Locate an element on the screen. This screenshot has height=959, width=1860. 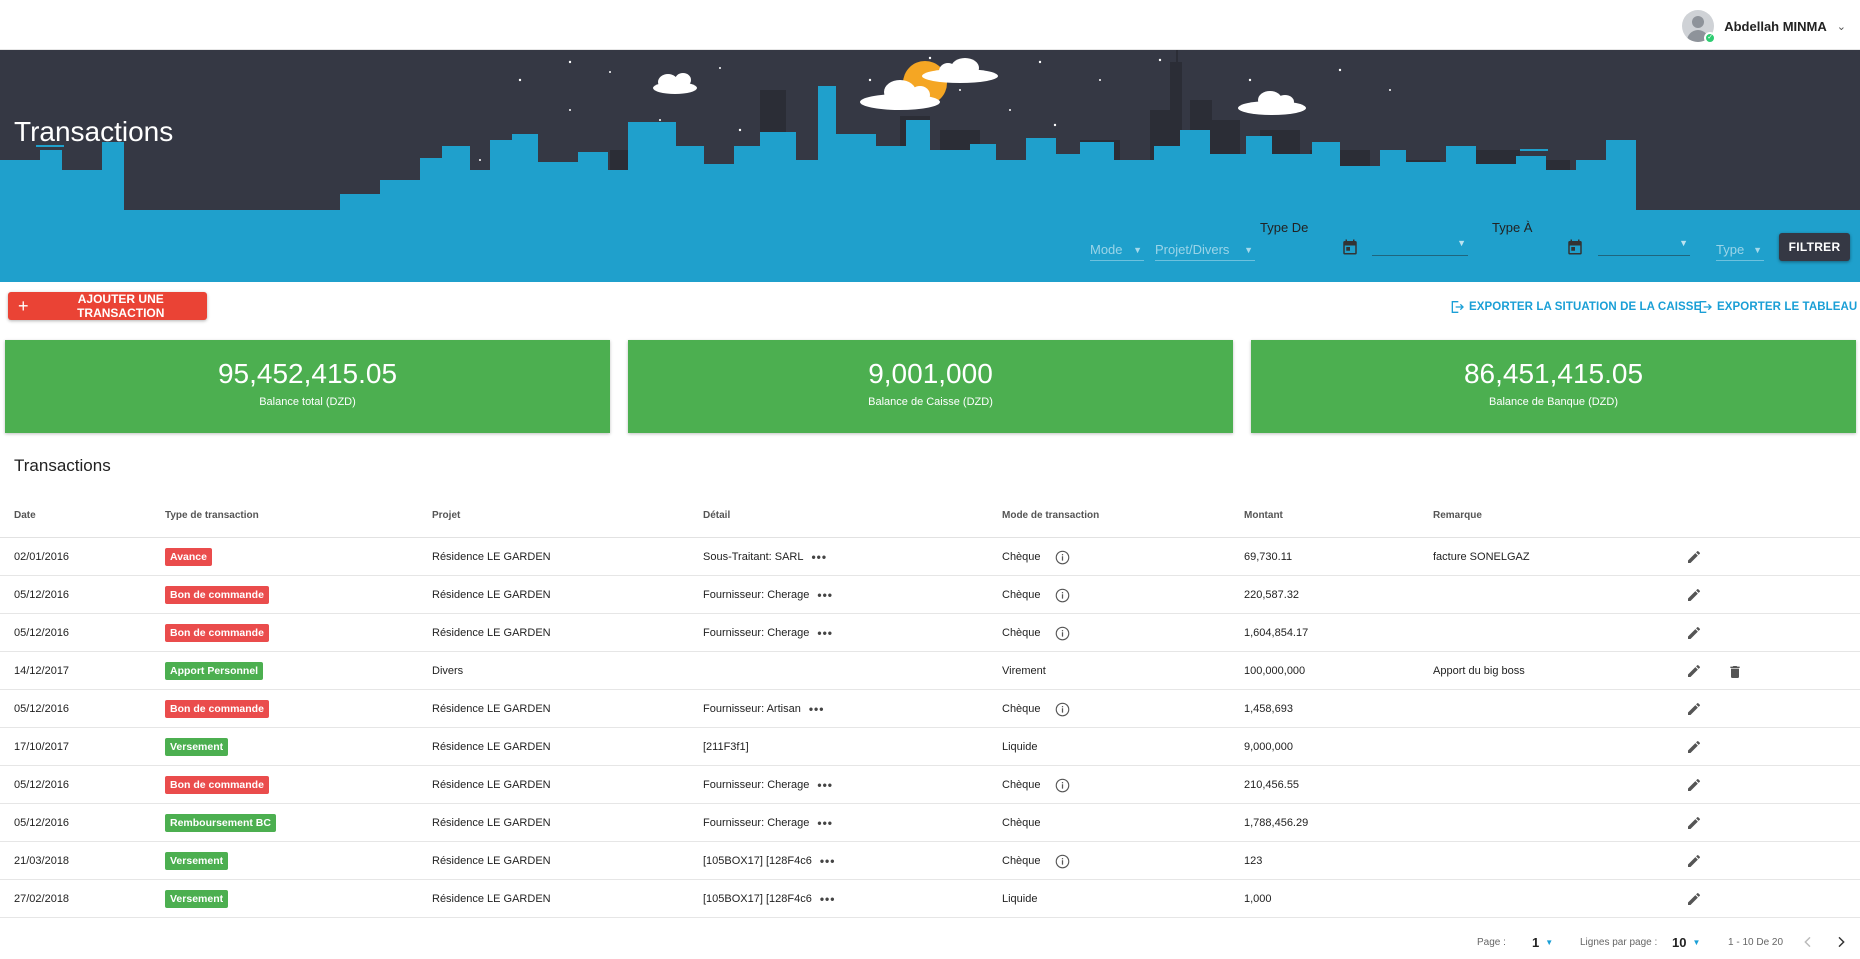
balance-value: 95,452,415.05 is located at coordinates (307, 373).